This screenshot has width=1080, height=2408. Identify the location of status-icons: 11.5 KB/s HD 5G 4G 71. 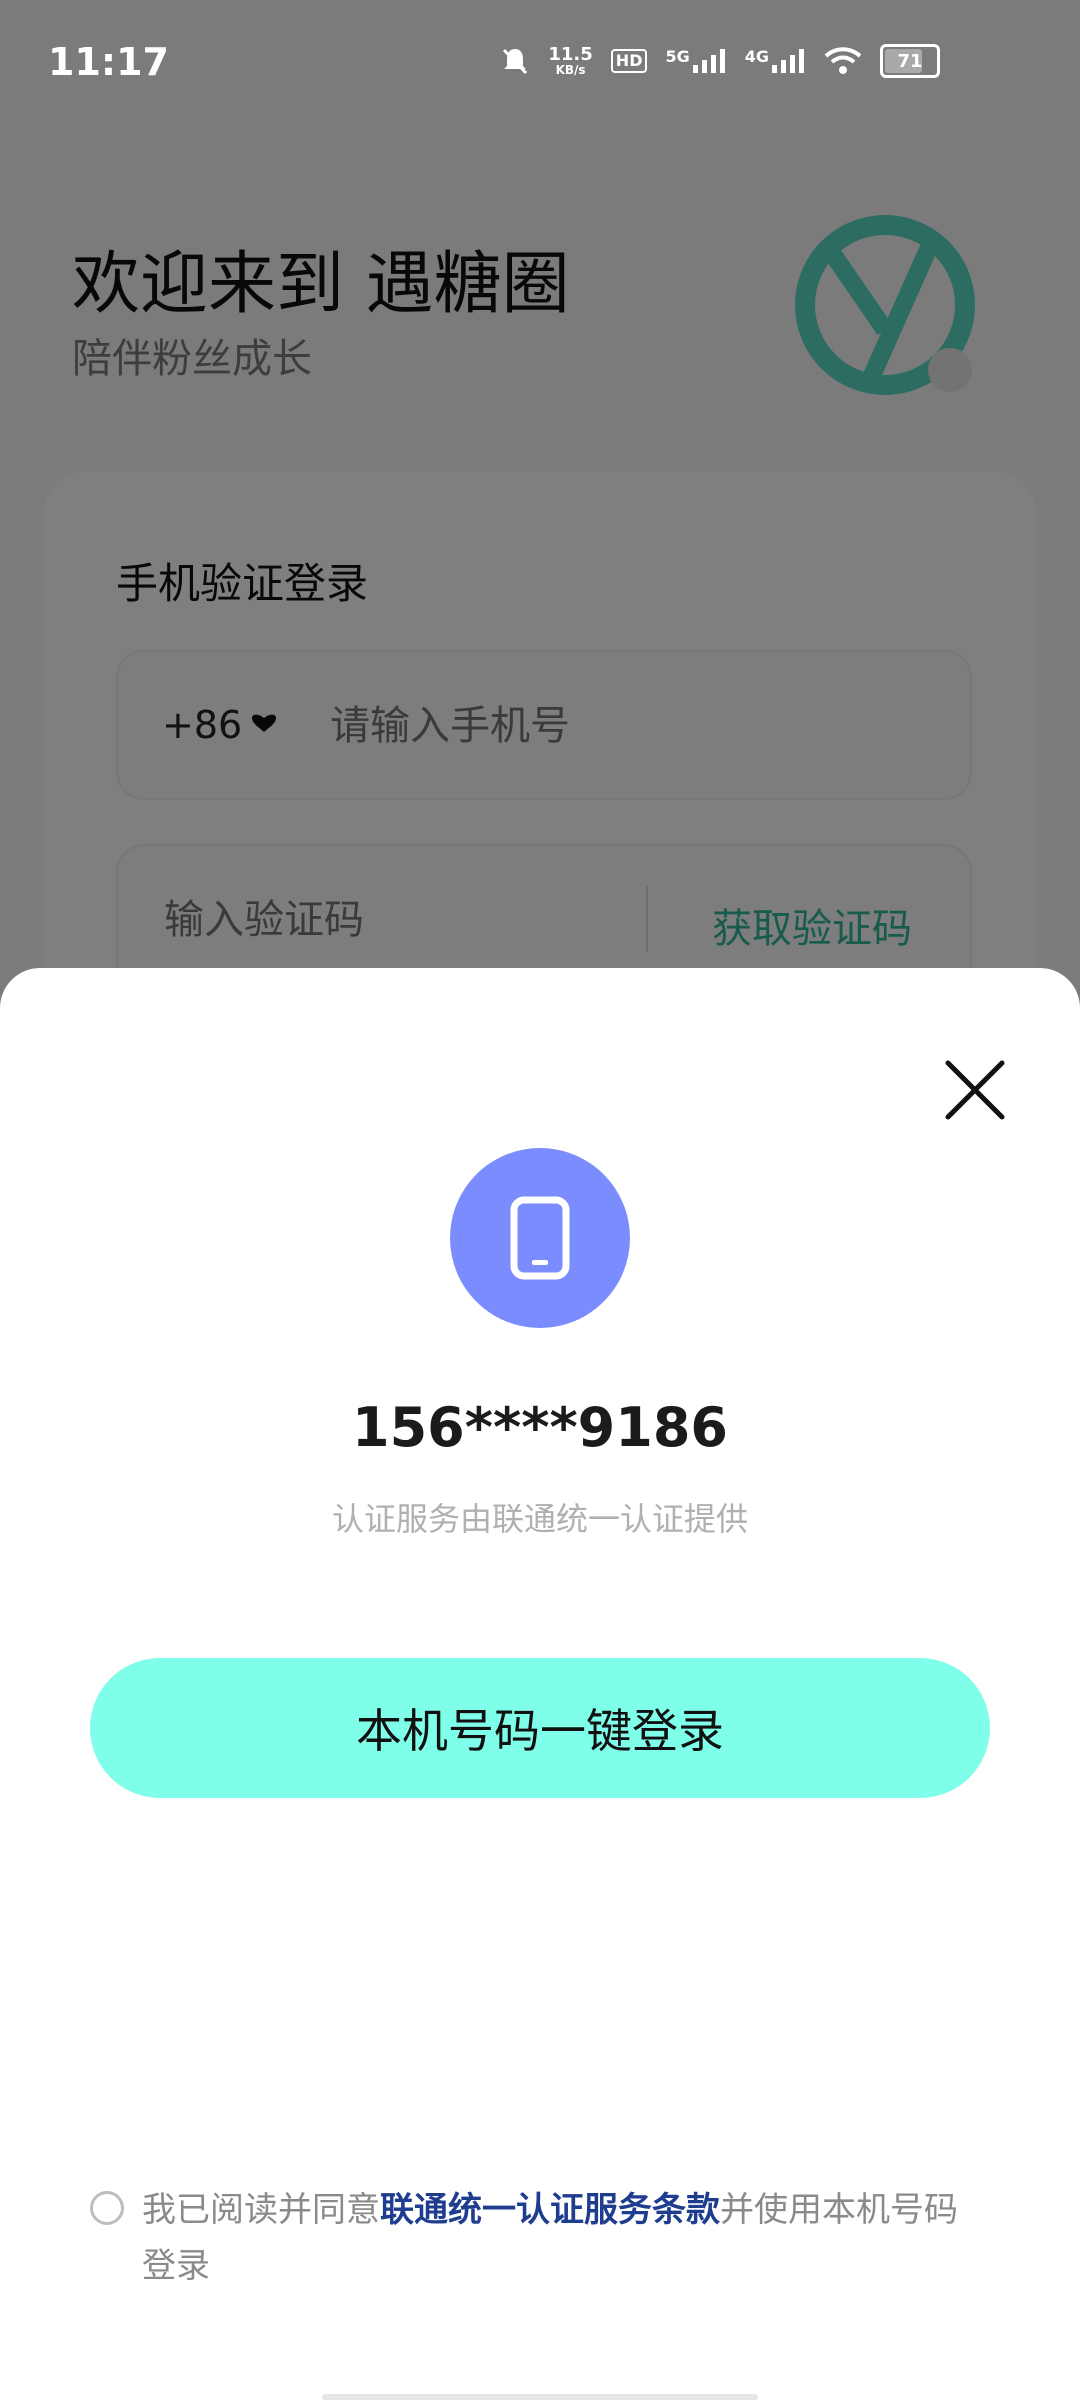
(720, 61).